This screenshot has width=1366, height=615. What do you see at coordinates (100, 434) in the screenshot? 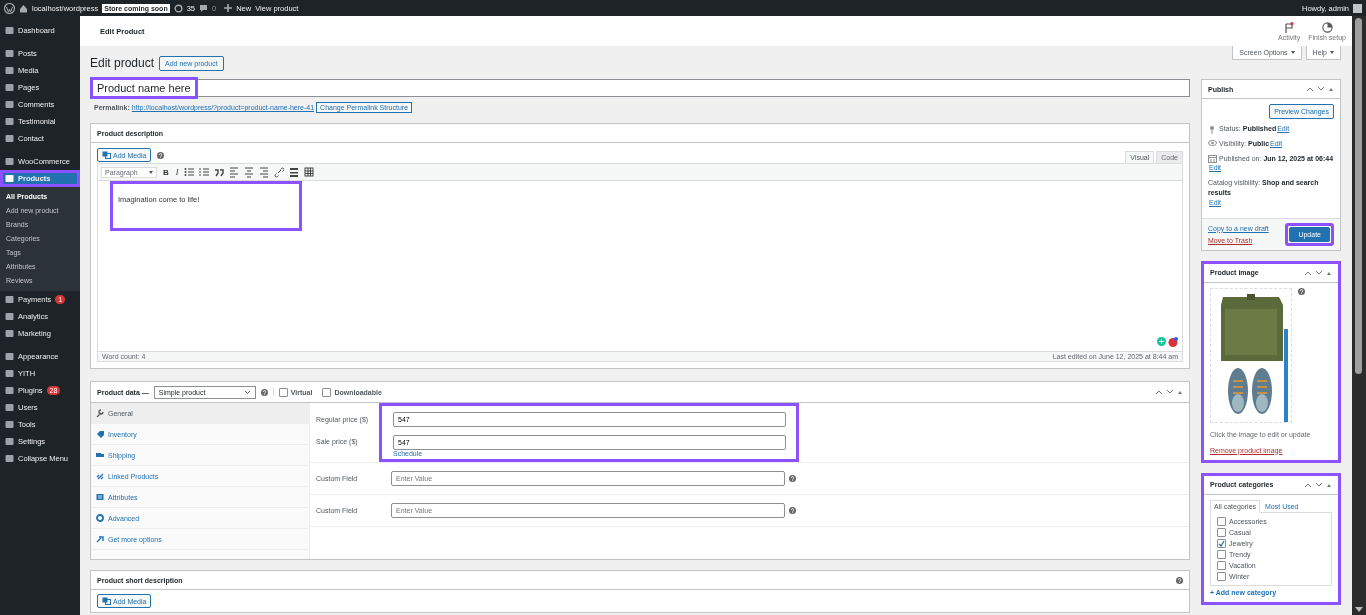
I see `tag-icon` at bounding box center [100, 434].